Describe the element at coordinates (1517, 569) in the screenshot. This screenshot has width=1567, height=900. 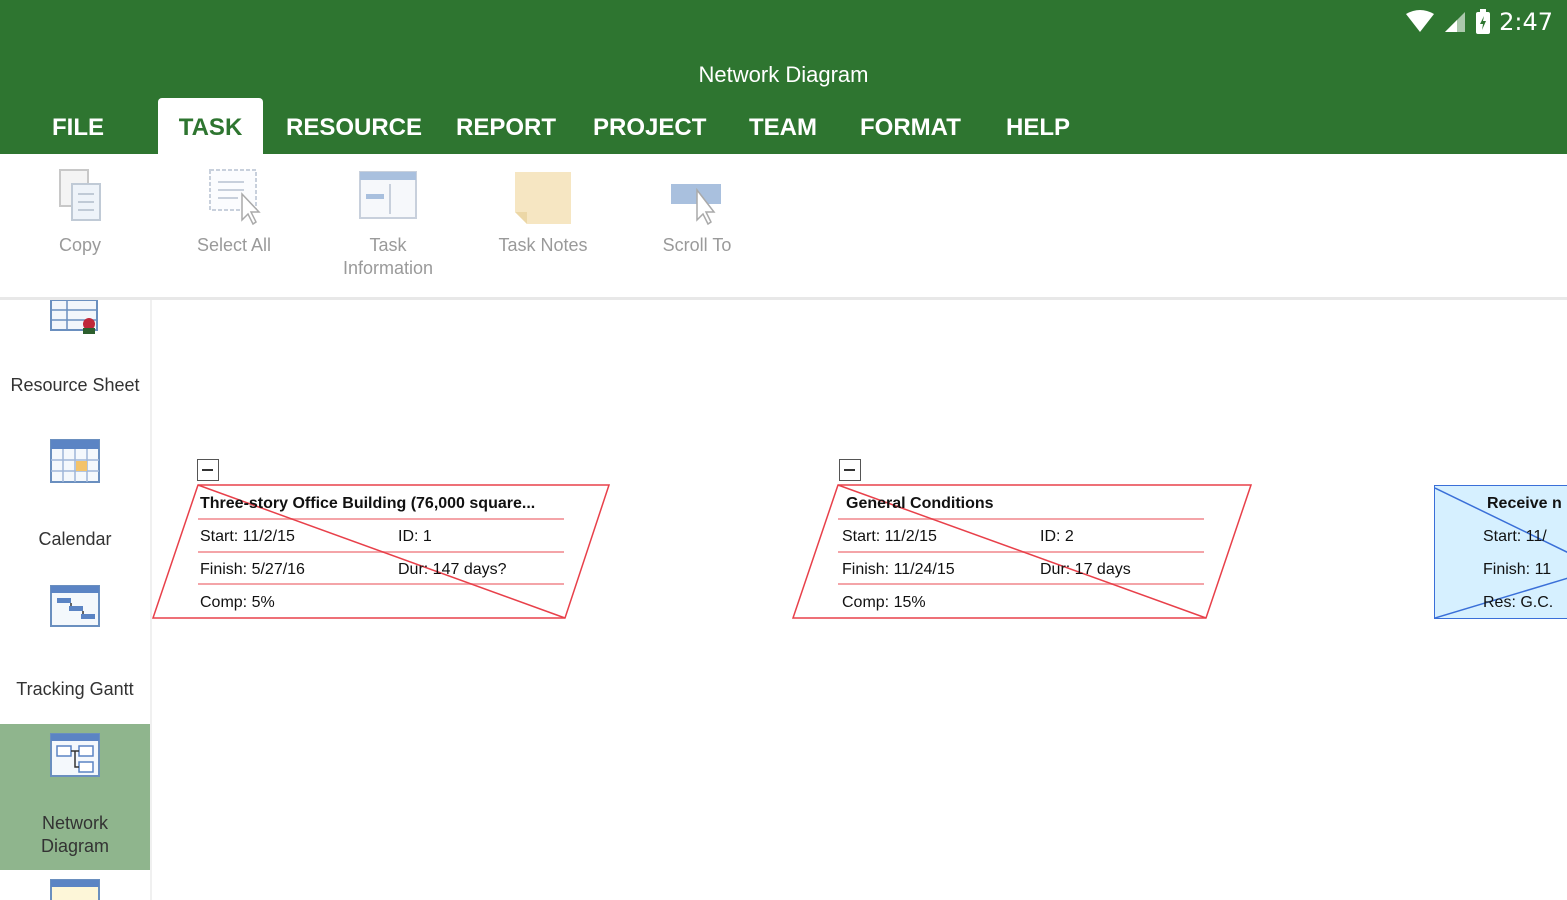
I see `node-3-finish: Finish: 11` at that location.